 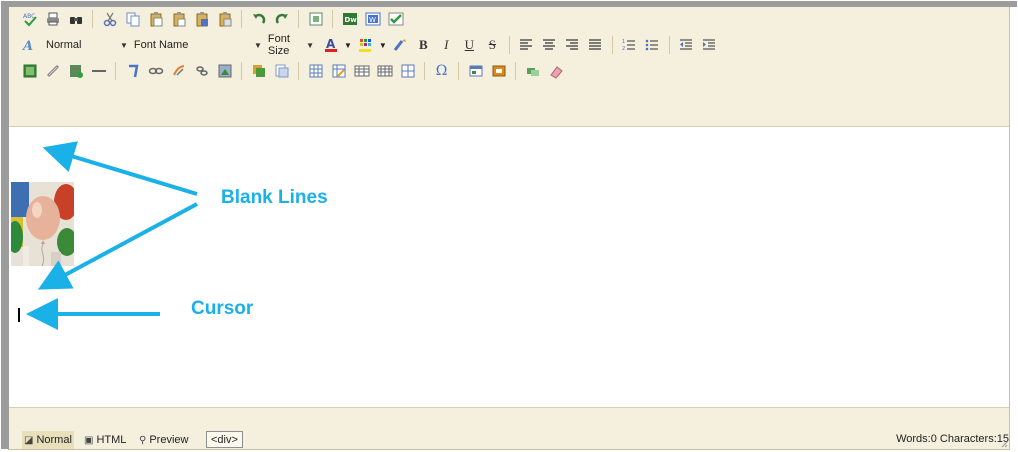 I want to click on select-all-icon, so click(x=315, y=19).